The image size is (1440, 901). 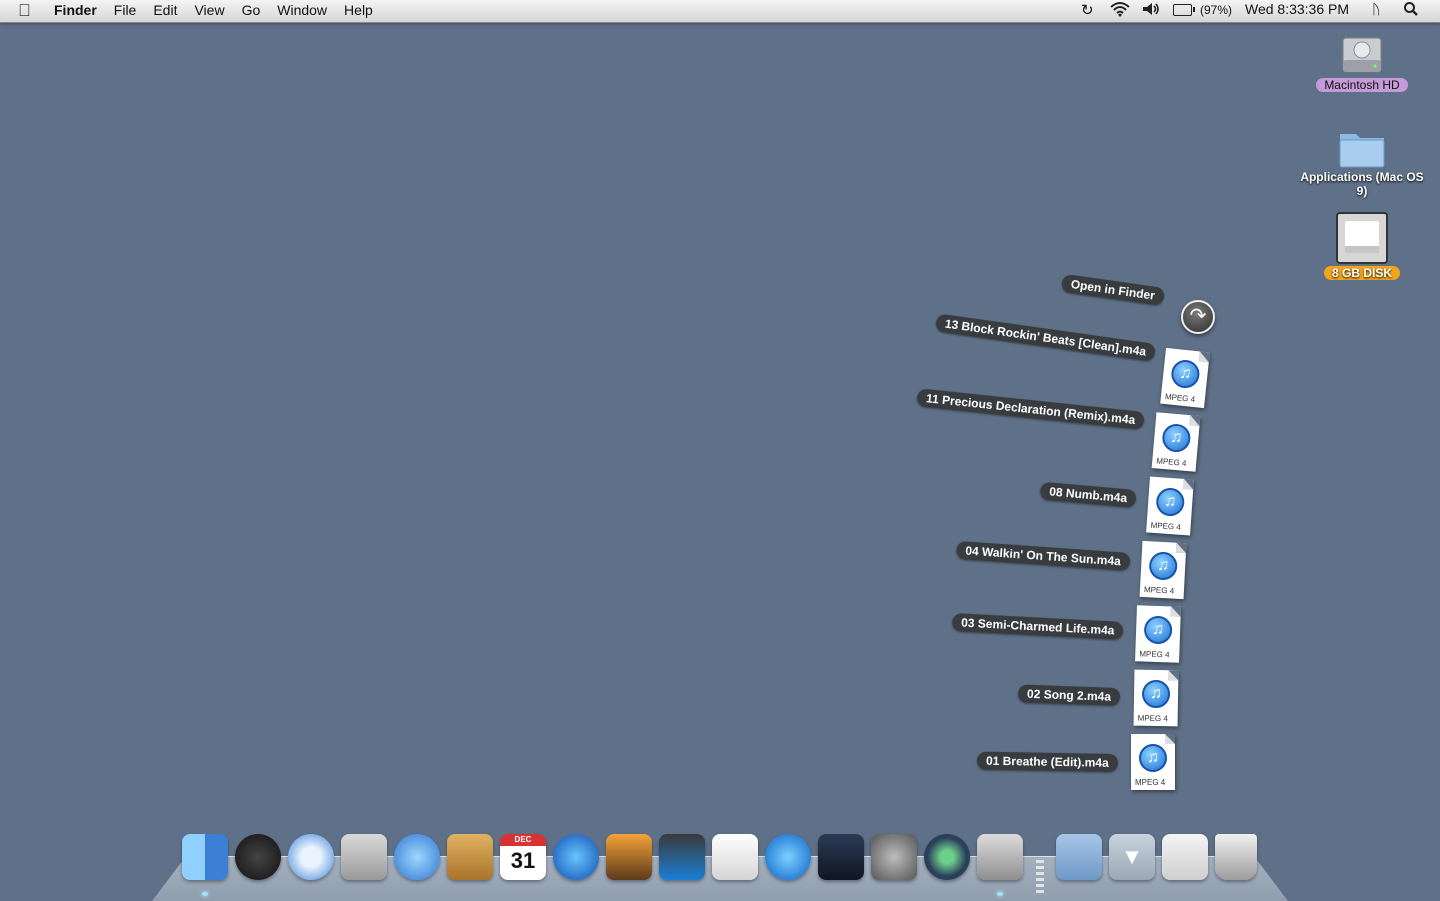 What do you see at coordinates (1045, 337) in the screenshot?
I see `stack-file-label: 13 Block Rockin' Beats [Clean].m4a` at bounding box center [1045, 337].